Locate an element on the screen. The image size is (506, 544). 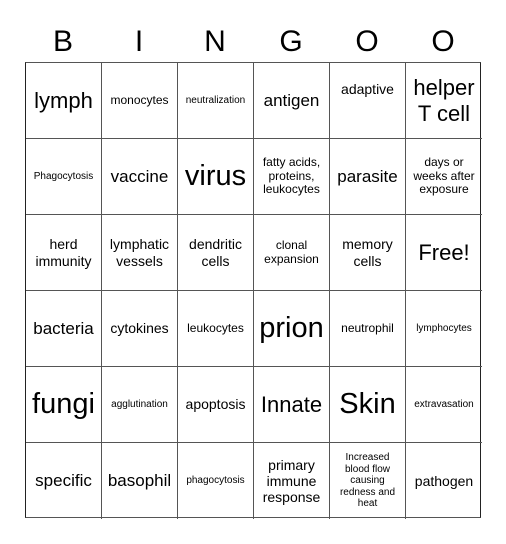
bingo-cell: parasite is located at coordinates (368, 177).